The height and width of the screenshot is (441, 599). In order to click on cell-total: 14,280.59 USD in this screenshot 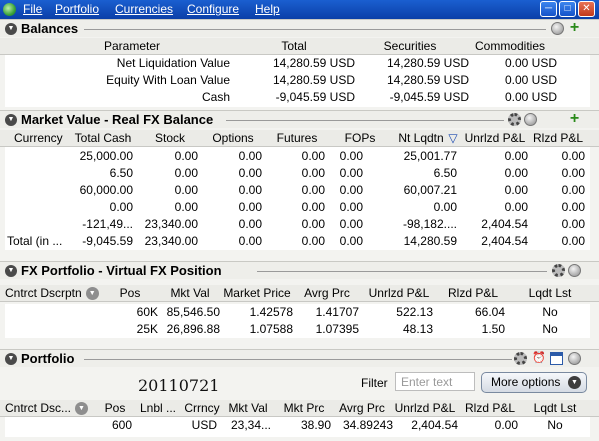, I will do `click(313, 80)`.